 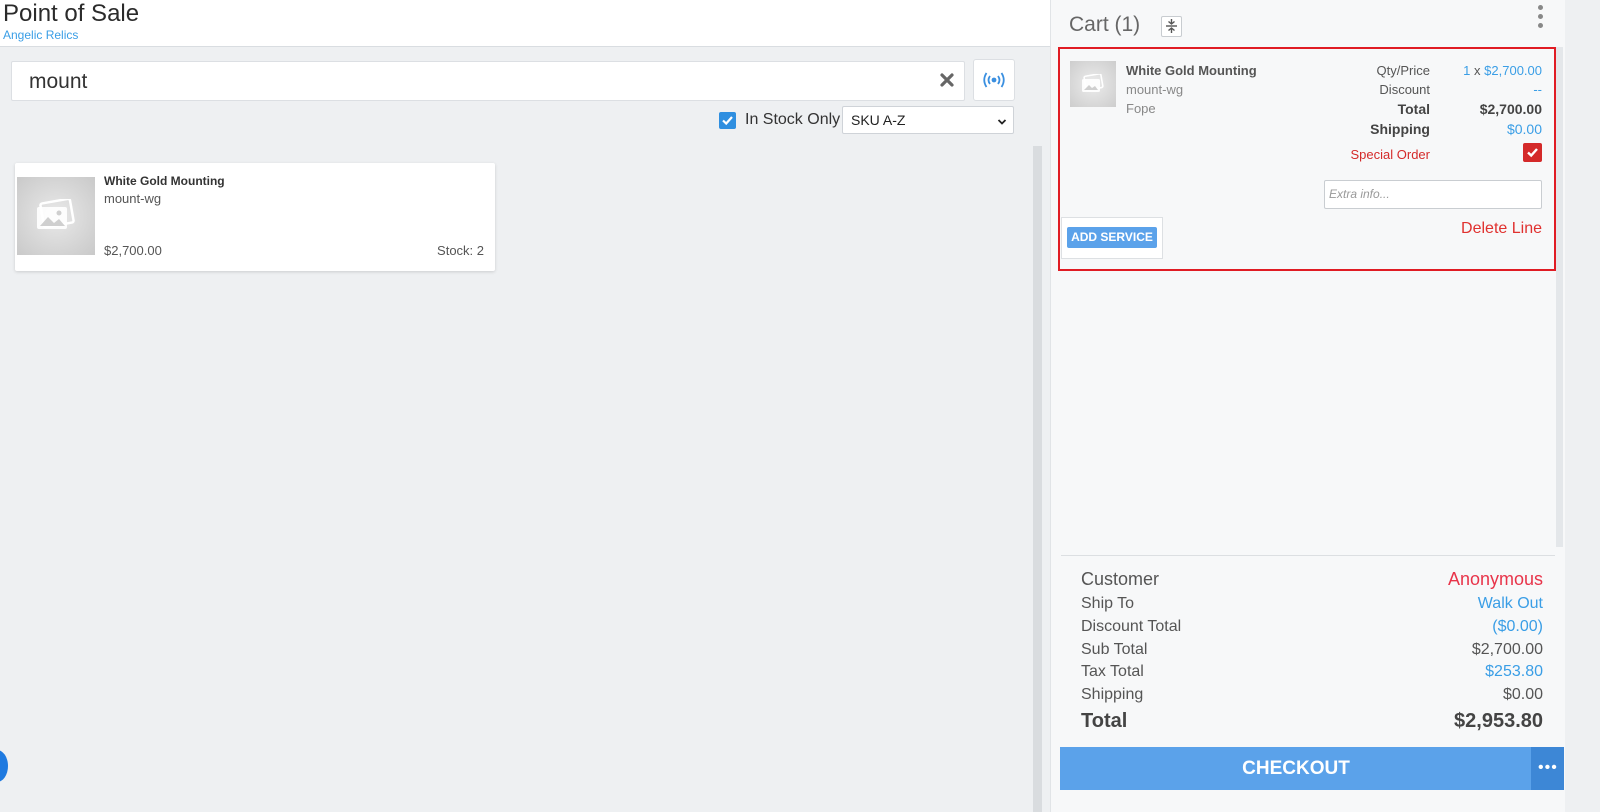 I want to click on line-item-brand: Fope, so click(x=1141, y=108).